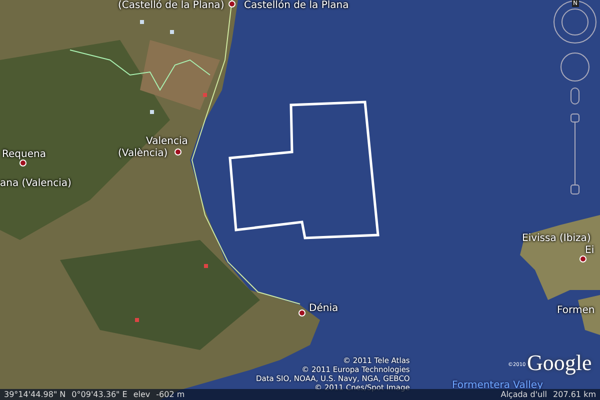 The image size is (600, 400). Describe the element at coordinates (36, 184) in the screenshot. I see `place-label: ana (Valencia)` at that location.